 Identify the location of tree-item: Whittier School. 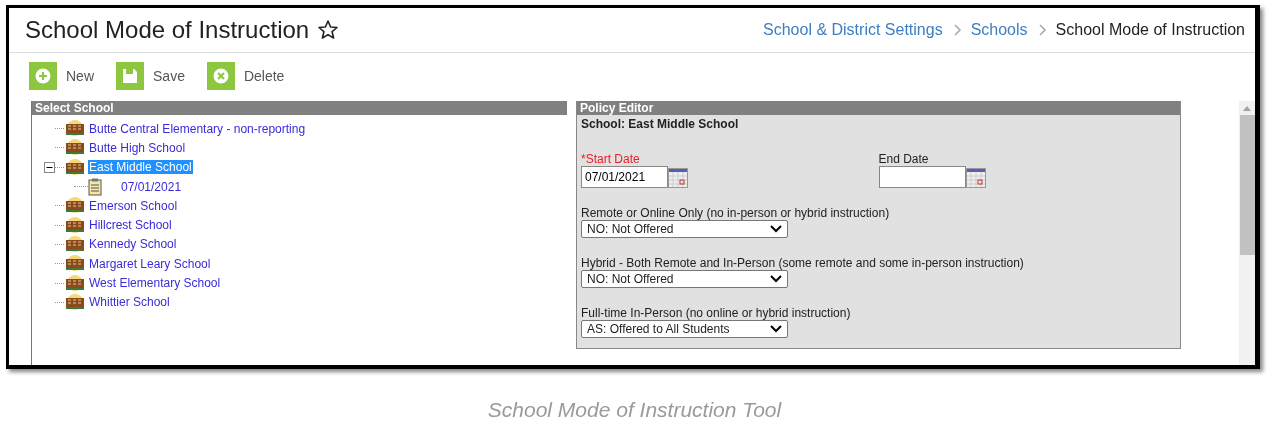
(129, 302).